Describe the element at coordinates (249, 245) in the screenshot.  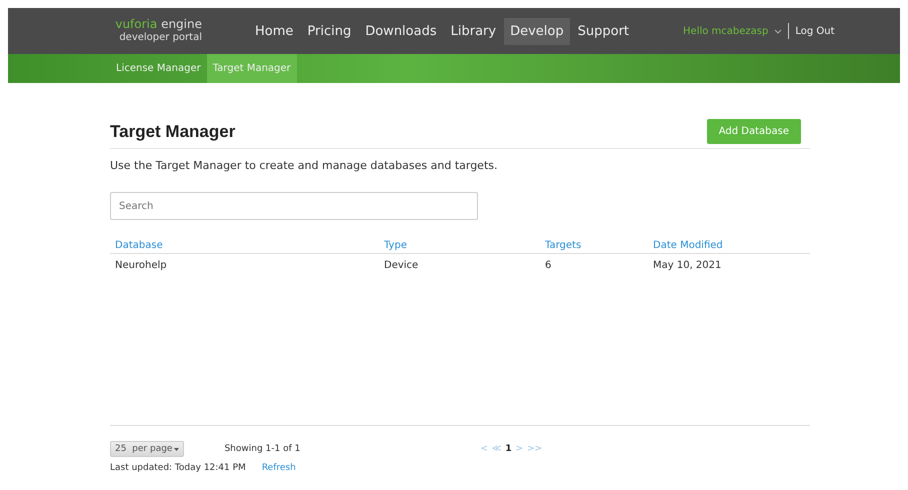
I see `column-header: Database` at that location.